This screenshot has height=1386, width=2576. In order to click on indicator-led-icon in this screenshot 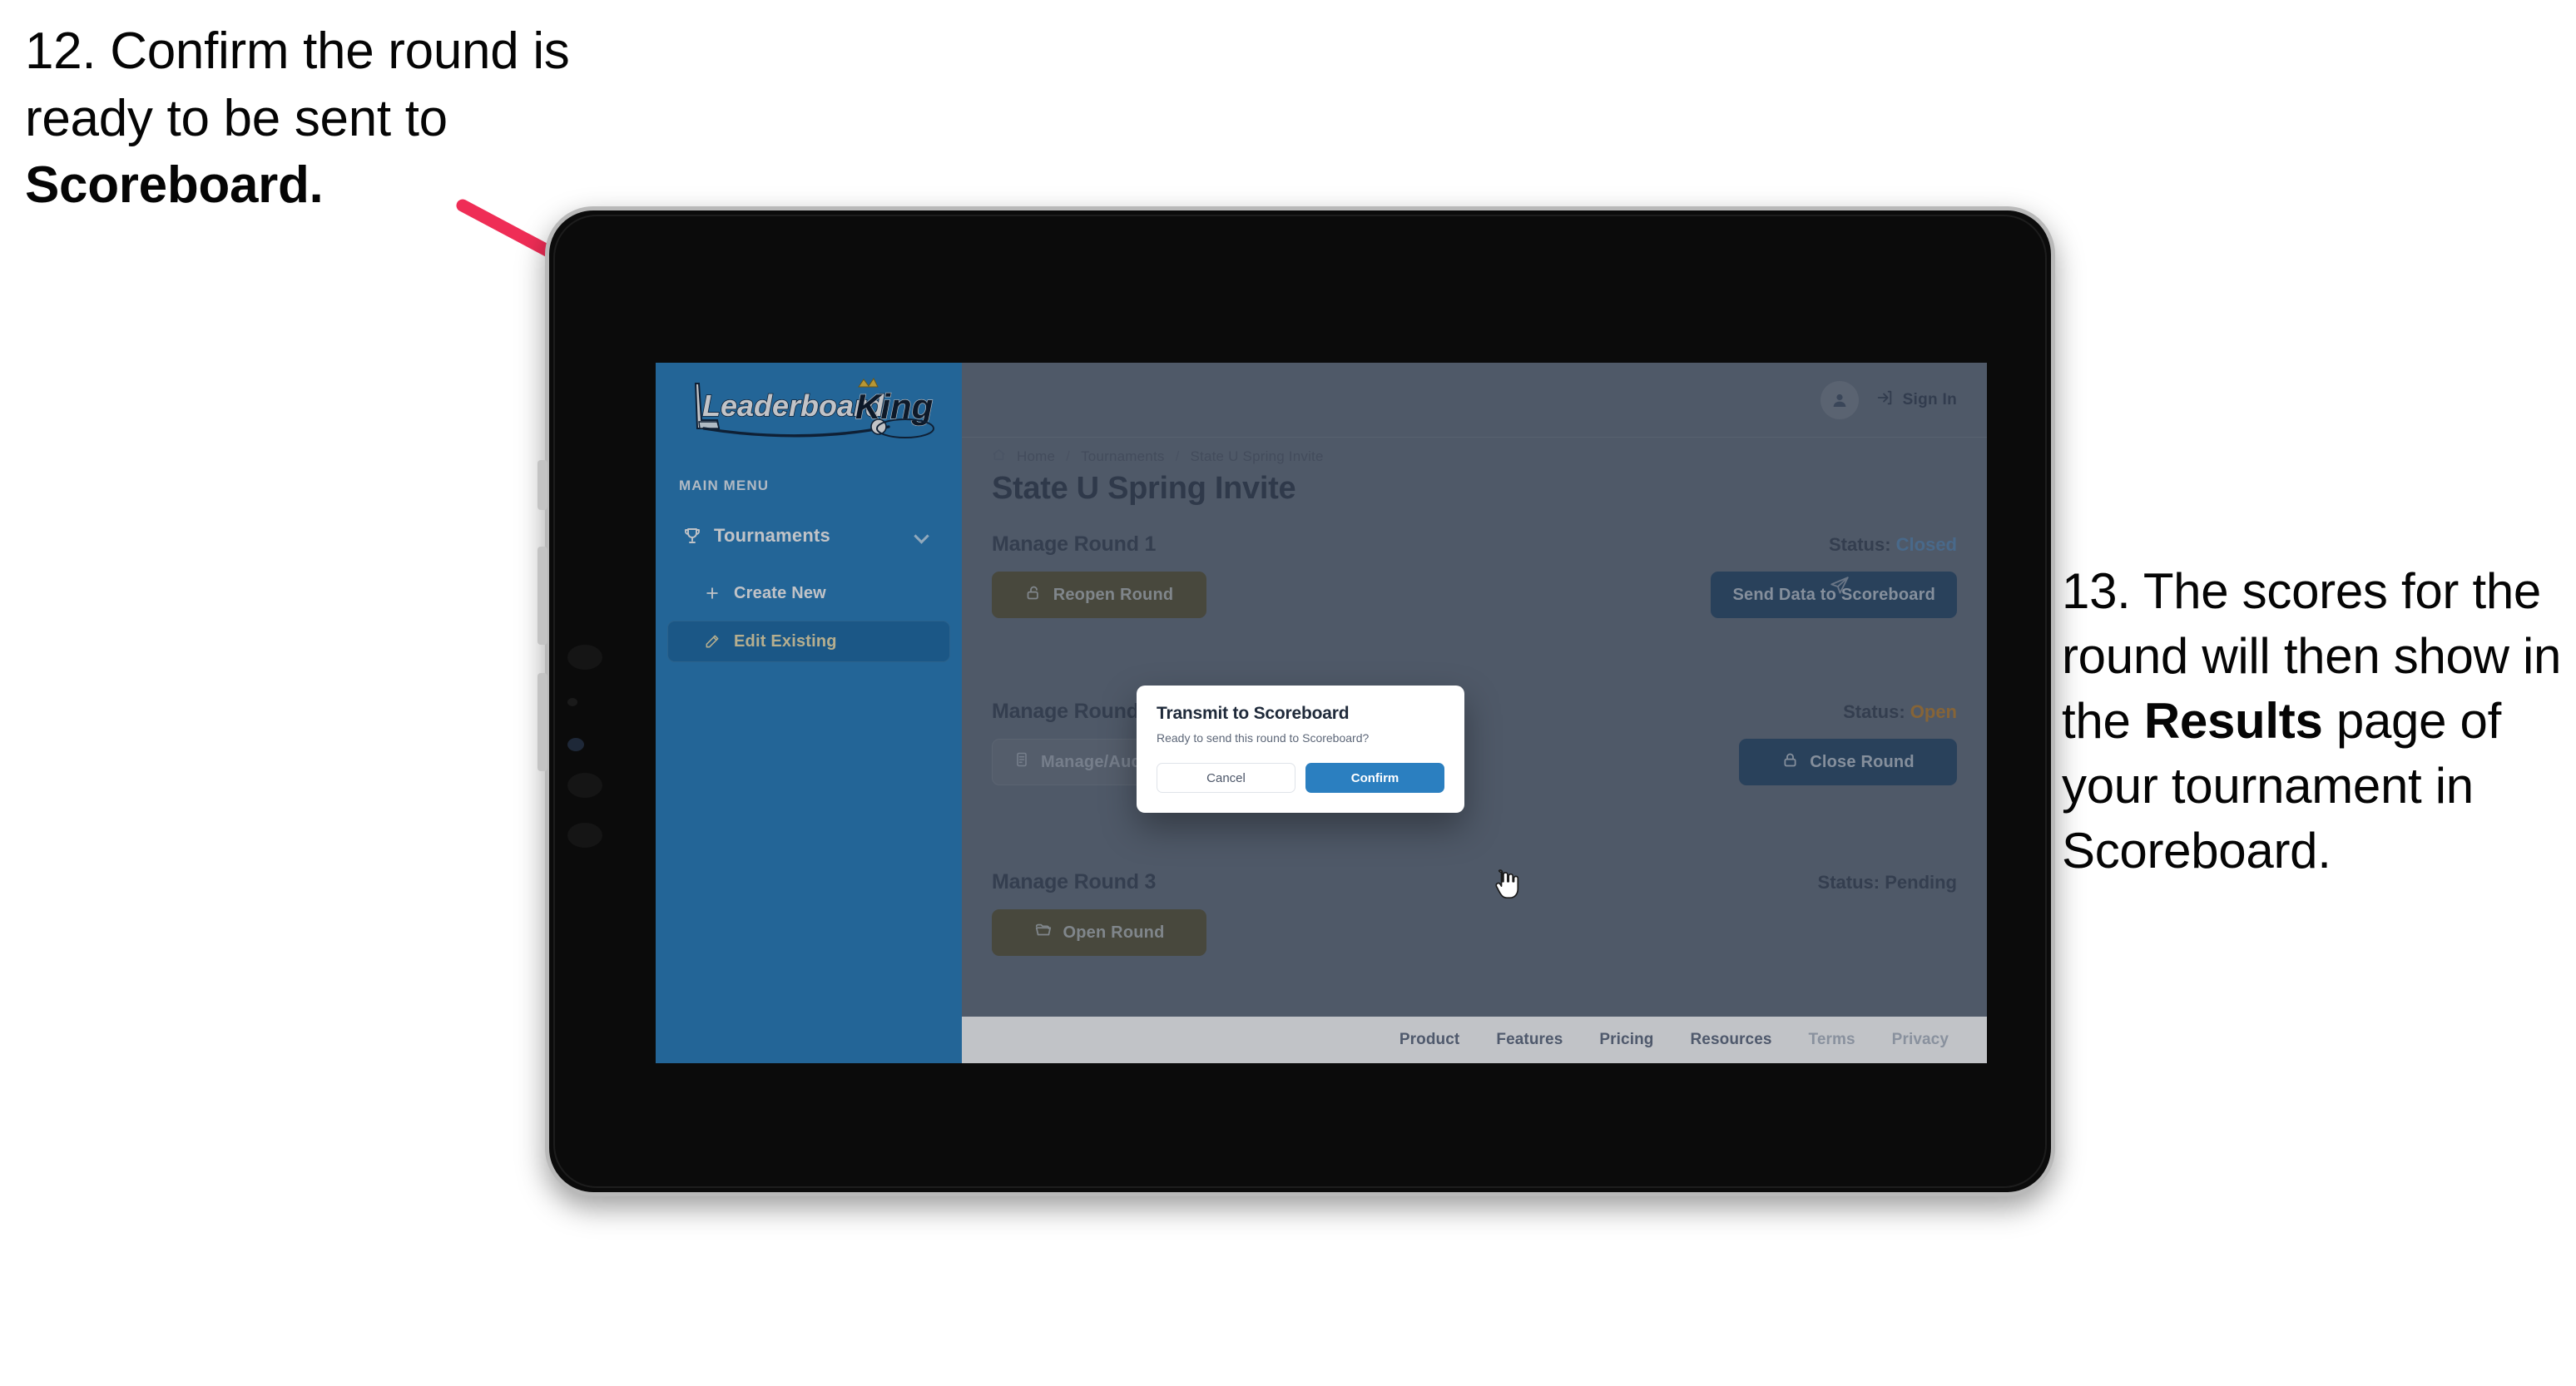, I will do `click(575, 744)`.